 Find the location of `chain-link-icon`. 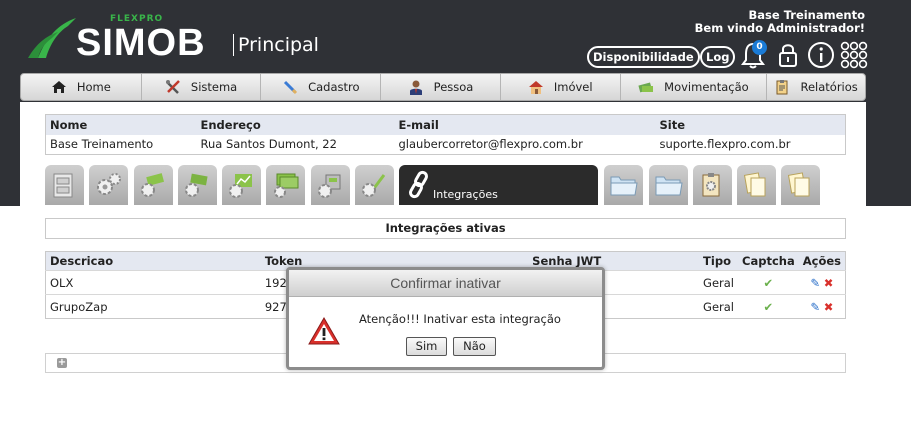

chain-link-icon is located at coordinates (418, 184).